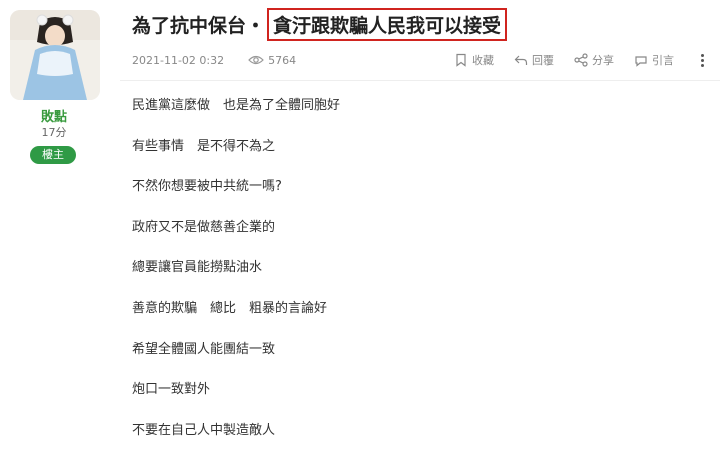 Image resolution: width=720 pixels, height=461 pixels. What do you see at coordinates (420, 60) in the screenshot?
I see `post-meta: 2021-11-02 0:32 5764 收藏 回覆 分享 引言` at bounding box center [420, 60].